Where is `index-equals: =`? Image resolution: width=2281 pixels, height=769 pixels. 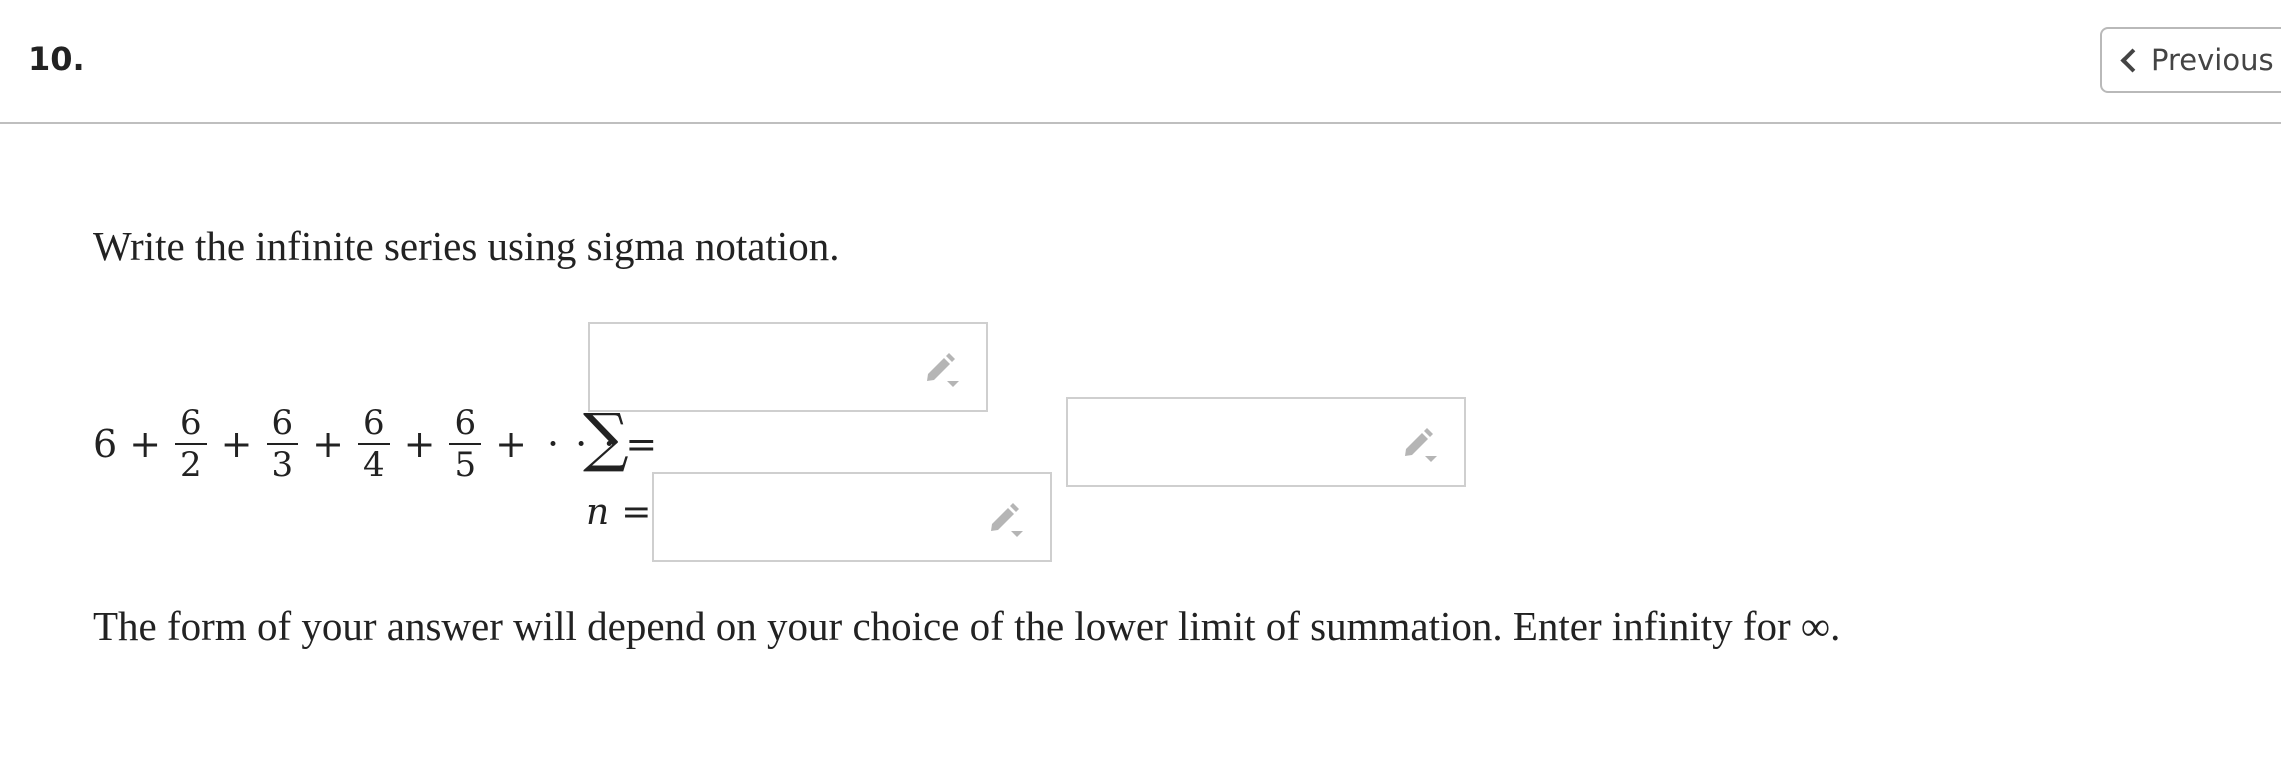
index-equals: = is located at coordinates (636, 512).